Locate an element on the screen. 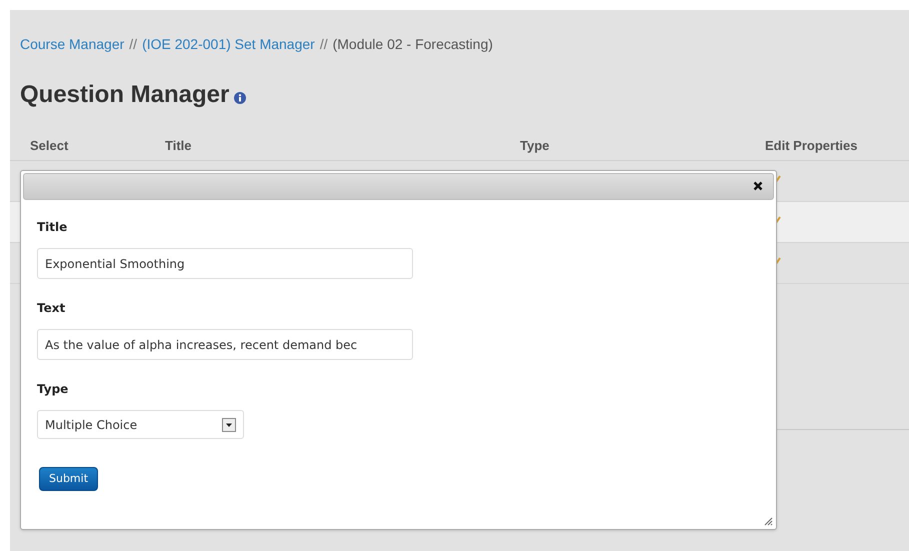 The image size is (909, 551). column-header: Type is located at coordinates (535, 145).